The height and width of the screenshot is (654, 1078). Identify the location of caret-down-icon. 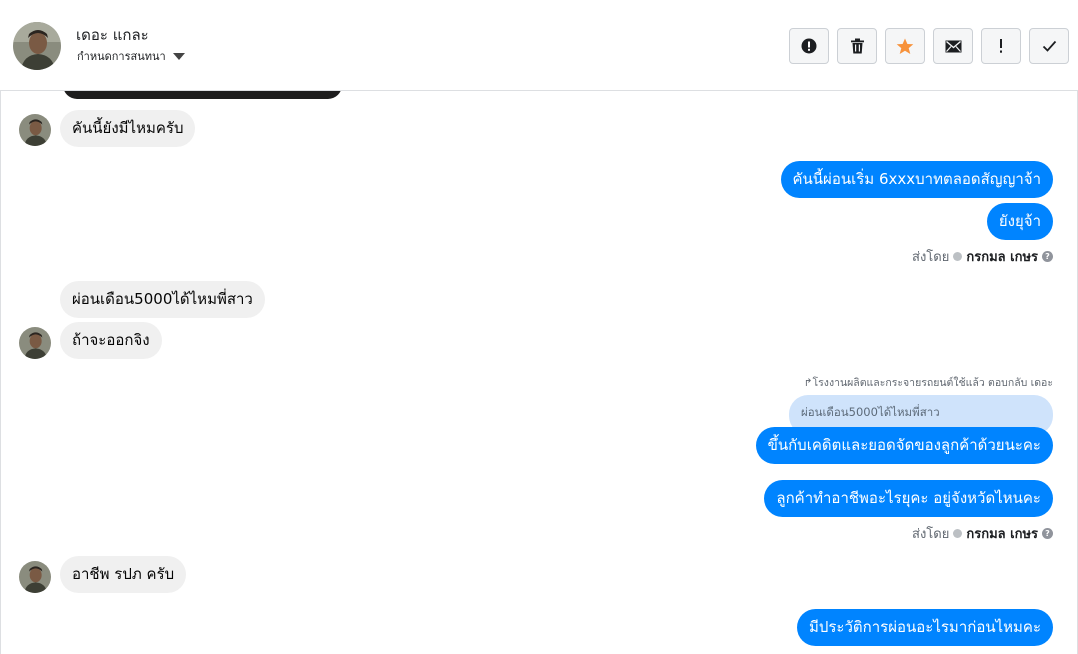
(178, 56).